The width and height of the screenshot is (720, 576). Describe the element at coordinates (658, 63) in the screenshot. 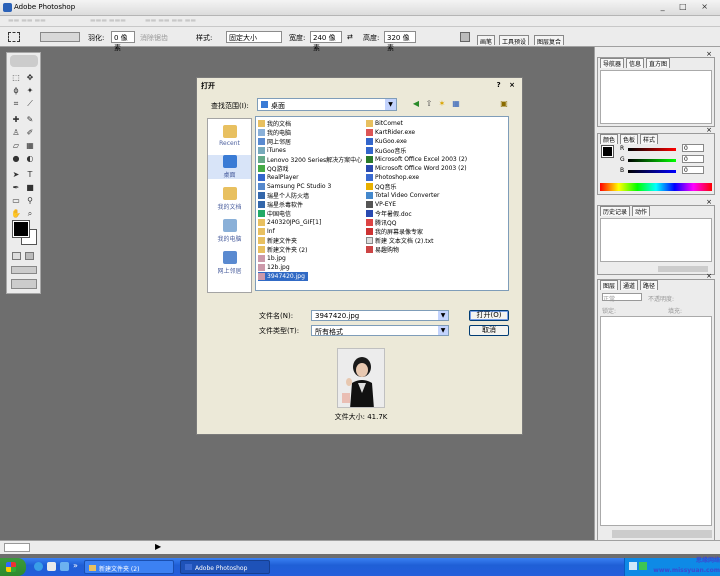

I see `tab-histogram: 直方图` at that location.